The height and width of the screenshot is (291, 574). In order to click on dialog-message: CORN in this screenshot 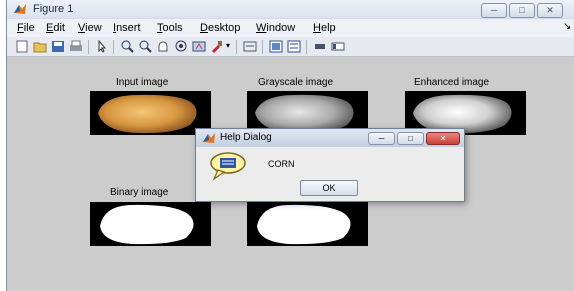, I will do `click(281, 164)`.